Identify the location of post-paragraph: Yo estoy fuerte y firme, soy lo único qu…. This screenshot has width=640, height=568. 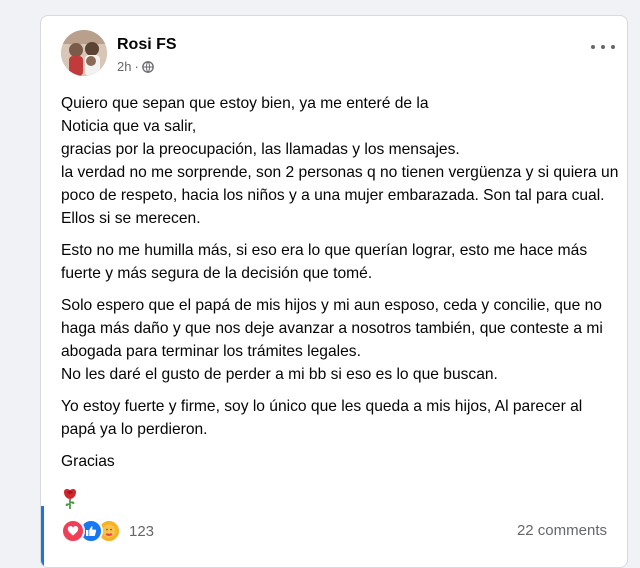
(322, 418).